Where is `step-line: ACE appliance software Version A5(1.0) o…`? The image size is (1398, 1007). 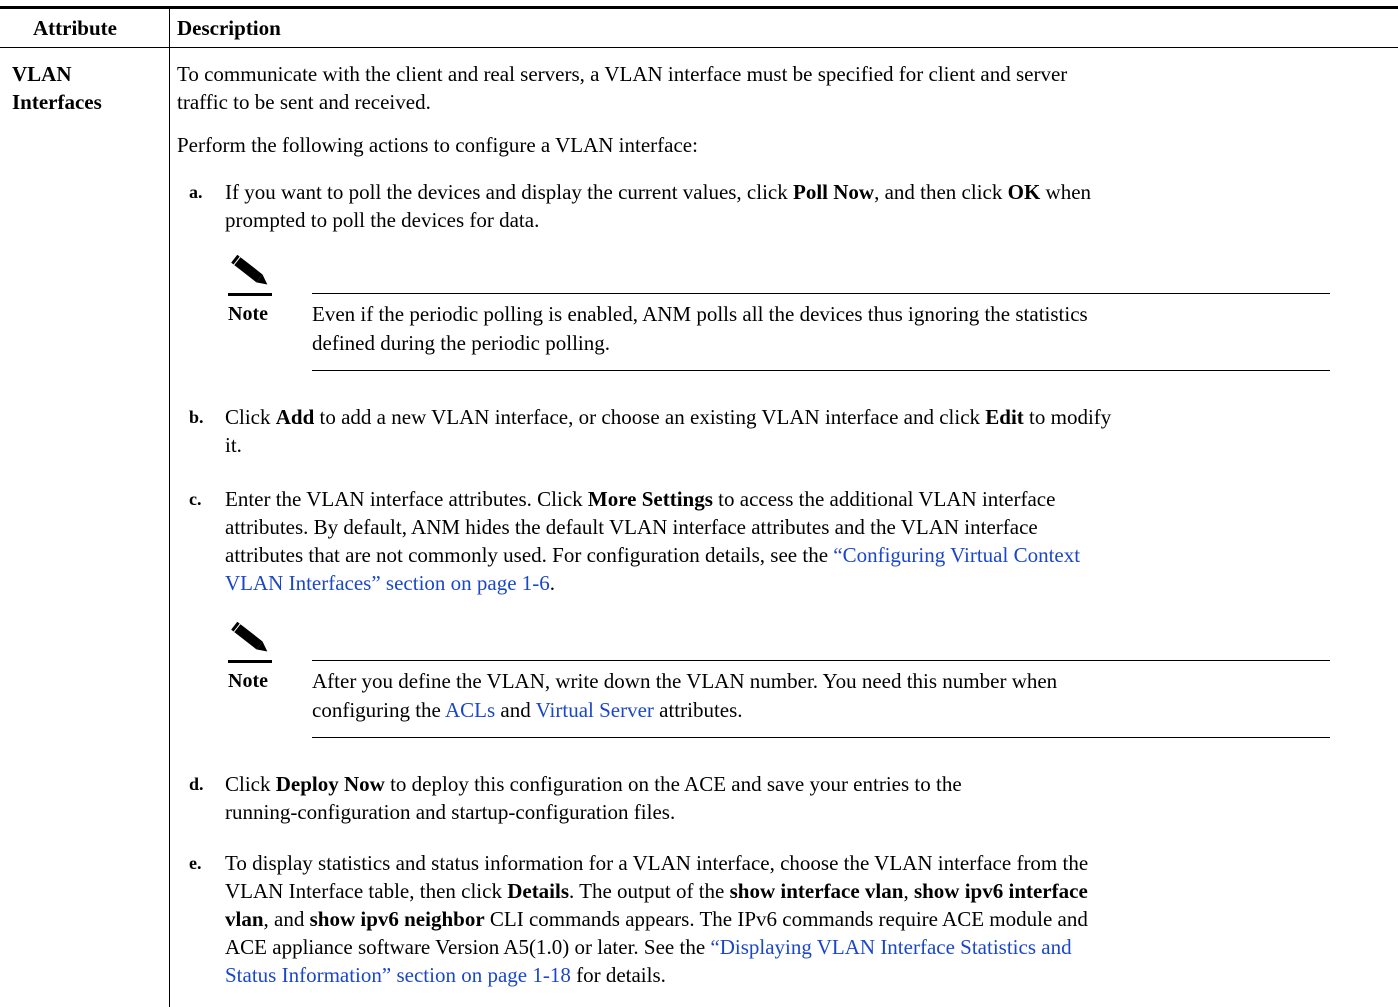
step-line: ACE appliance software Version A5(1.0) o… is located at coordinates (648, 947).